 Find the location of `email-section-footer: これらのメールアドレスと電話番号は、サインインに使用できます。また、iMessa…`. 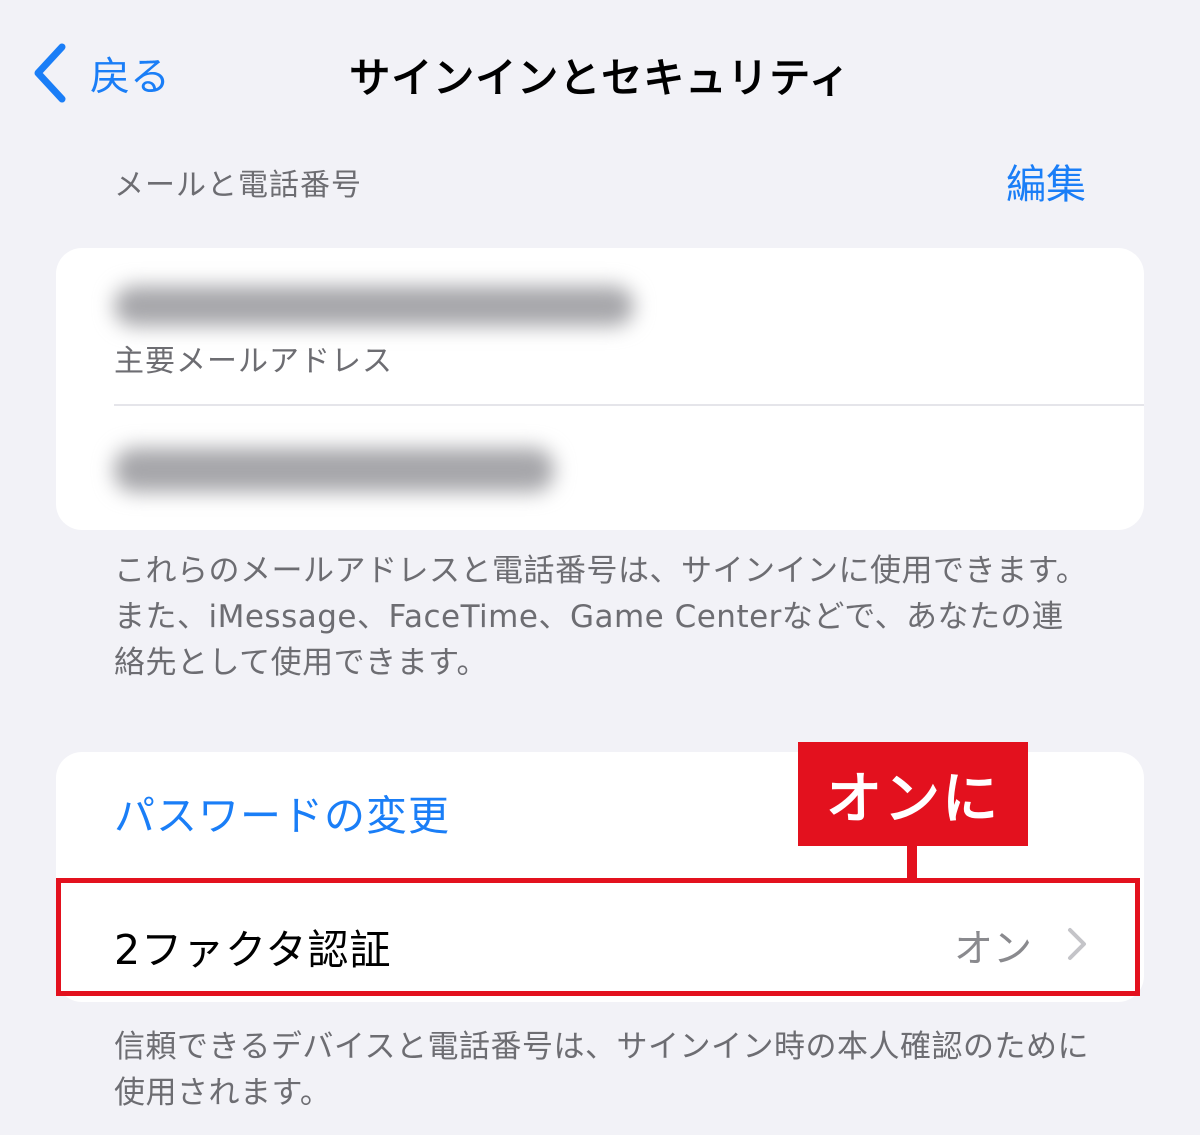

email-section-footer: これらのメールアドレスと電話番号は、サインインに使用できます。また、iMessa… is located at coordinates (601, 617).